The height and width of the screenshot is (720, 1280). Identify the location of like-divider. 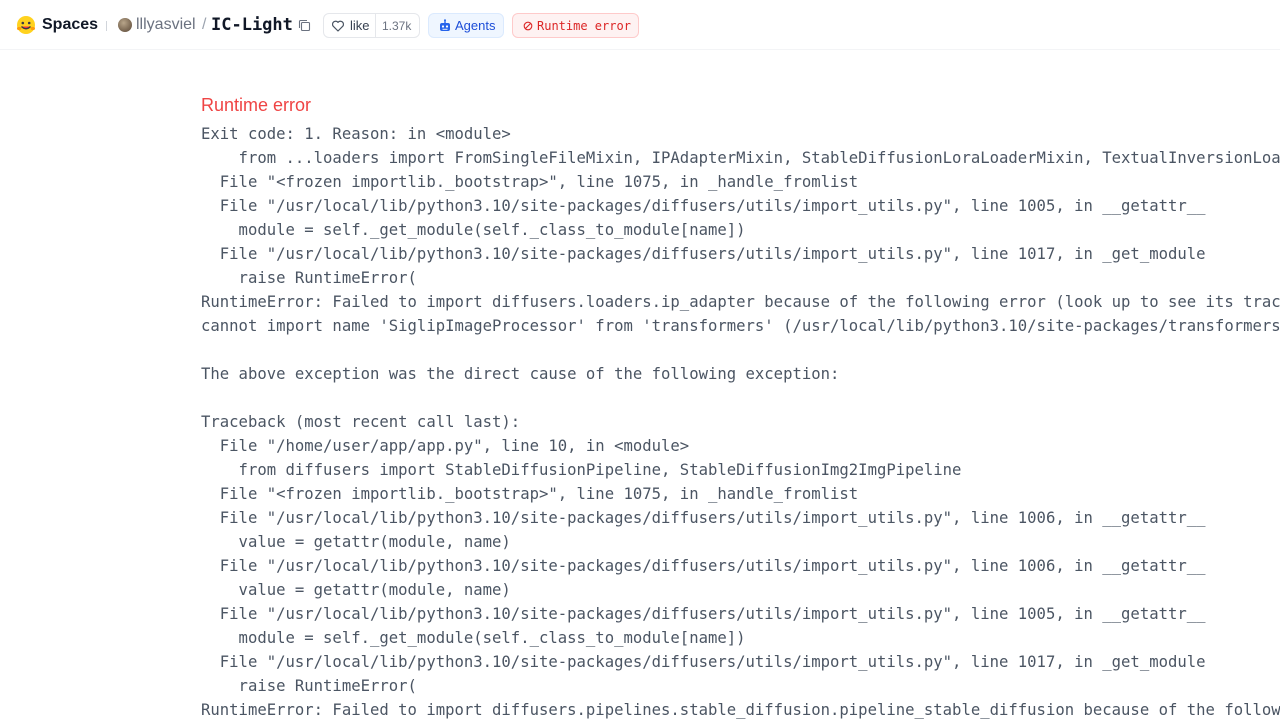
(375, 25).